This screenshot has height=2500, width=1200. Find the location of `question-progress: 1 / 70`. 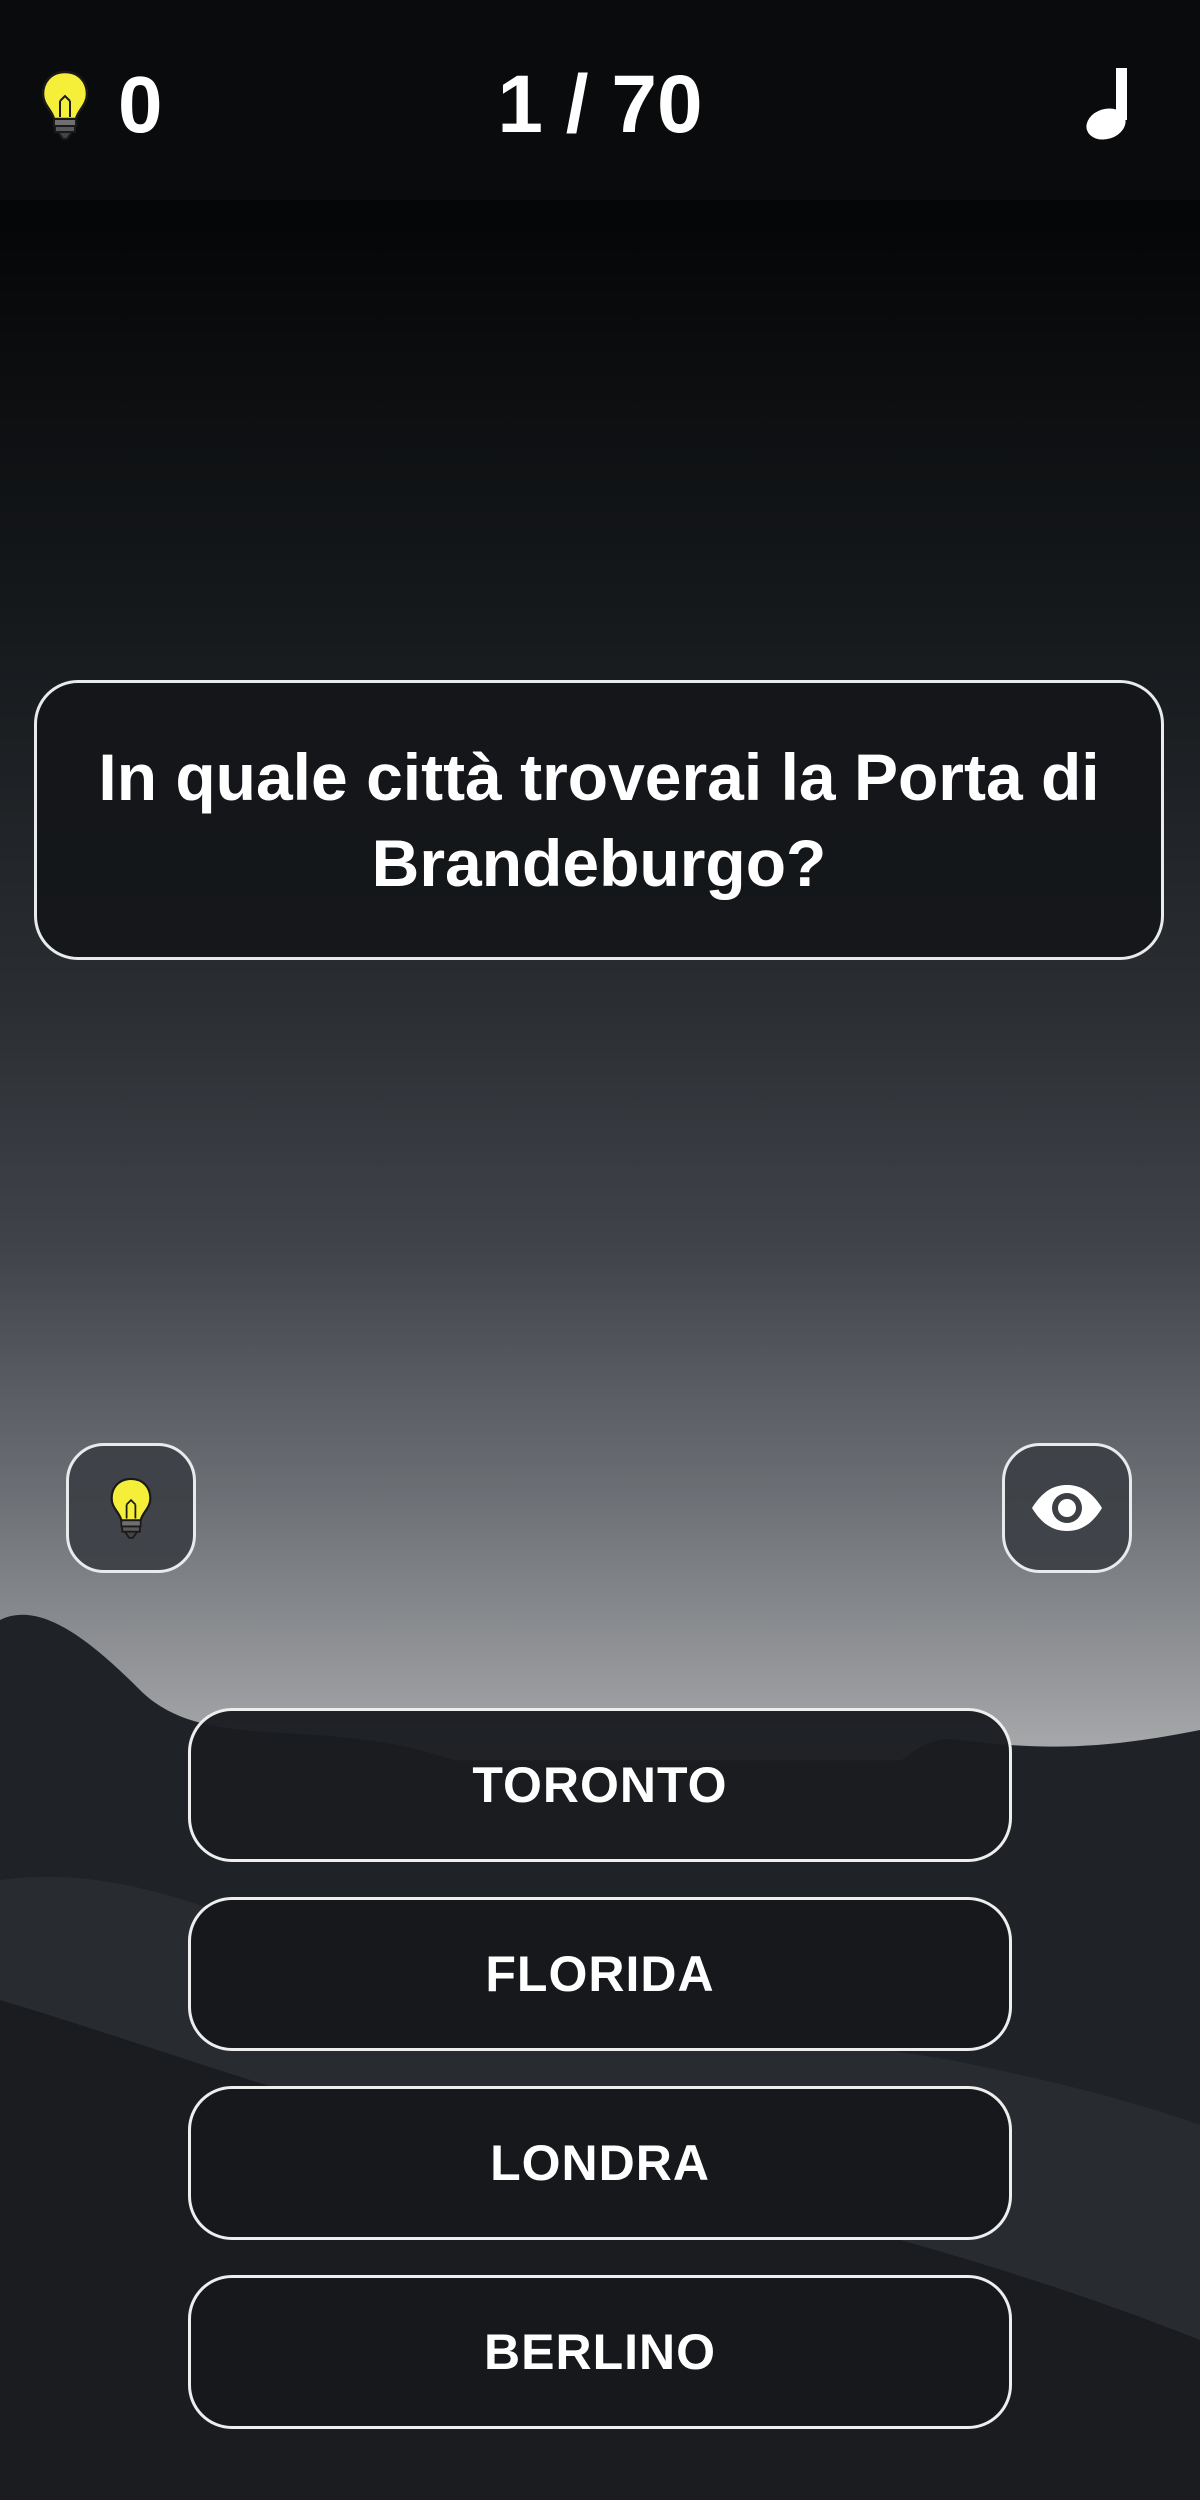

question-progress: 1 / 70 is located at coordinates (600, 104).